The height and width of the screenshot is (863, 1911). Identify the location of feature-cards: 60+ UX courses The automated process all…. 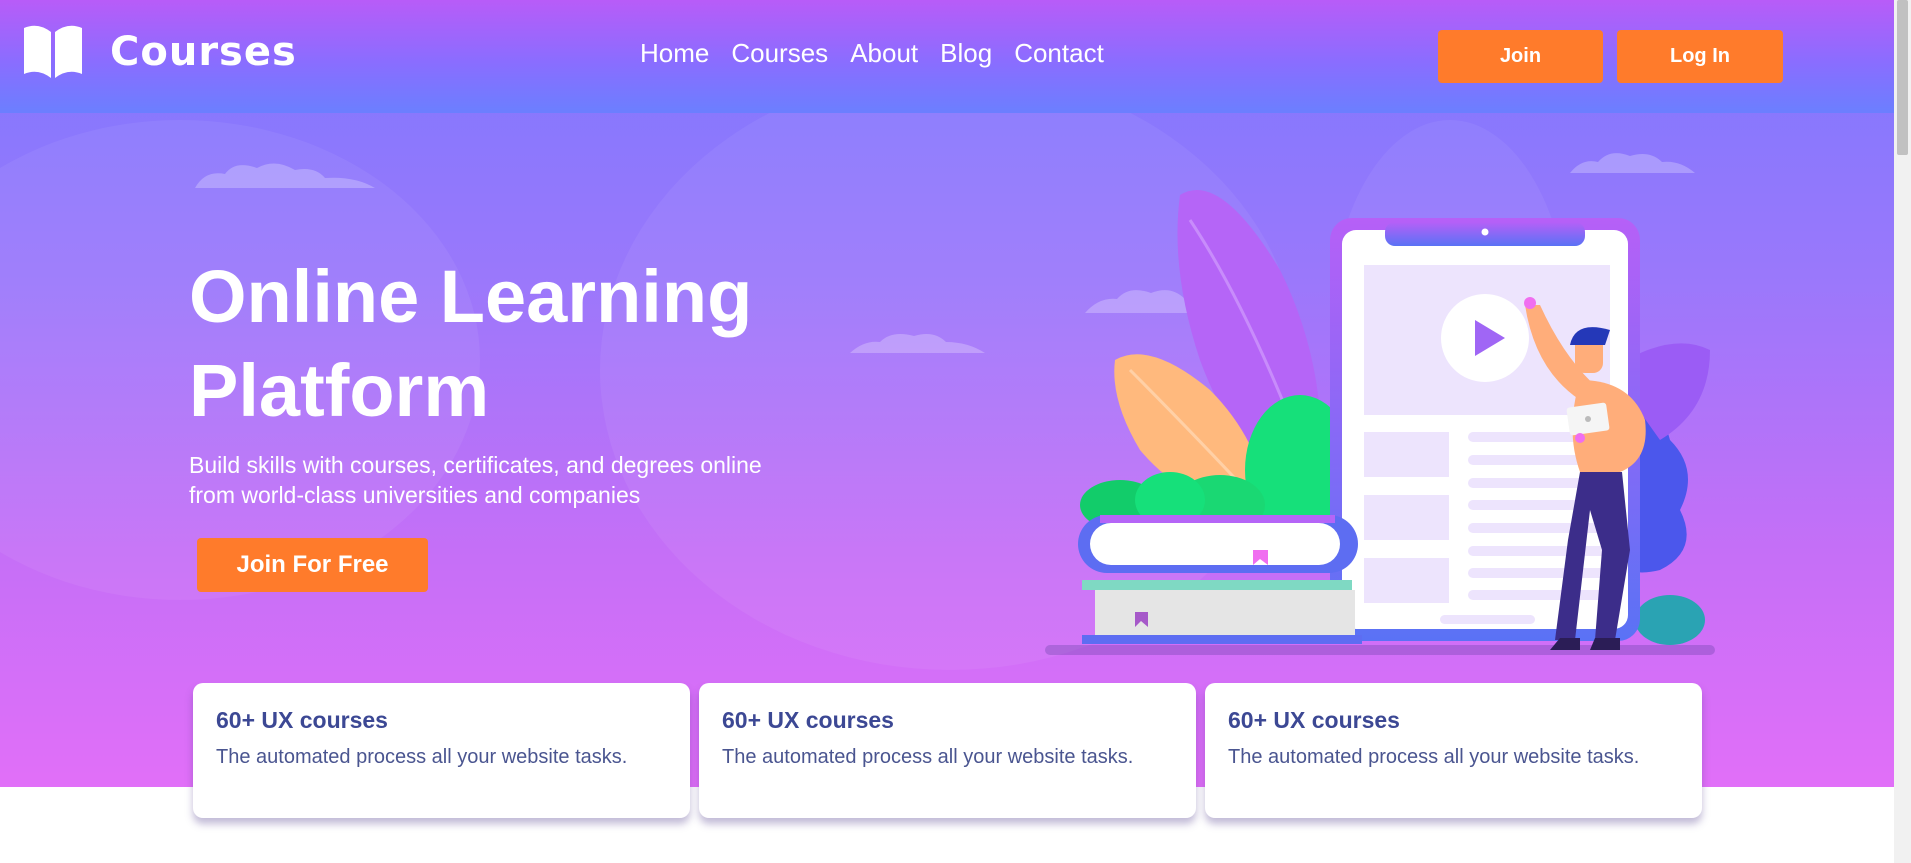
(947, 750).